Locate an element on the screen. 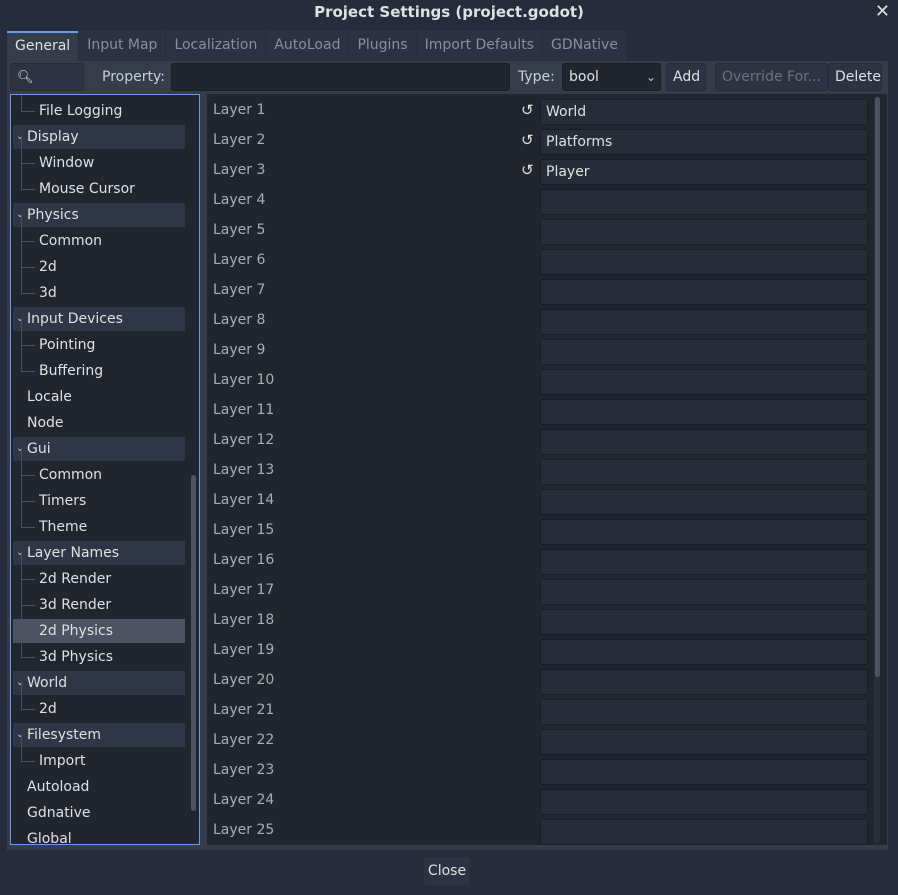 This screenshot has width=898, height=895. tab-general: General is located at coordinates (43, 46).